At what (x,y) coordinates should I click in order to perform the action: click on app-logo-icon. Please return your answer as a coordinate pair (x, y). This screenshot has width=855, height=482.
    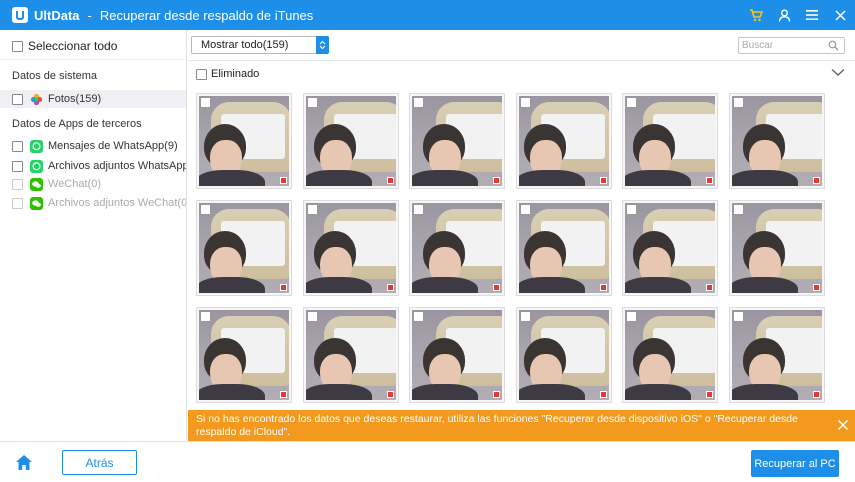
    Looking at the image, I should click on (20, 15).